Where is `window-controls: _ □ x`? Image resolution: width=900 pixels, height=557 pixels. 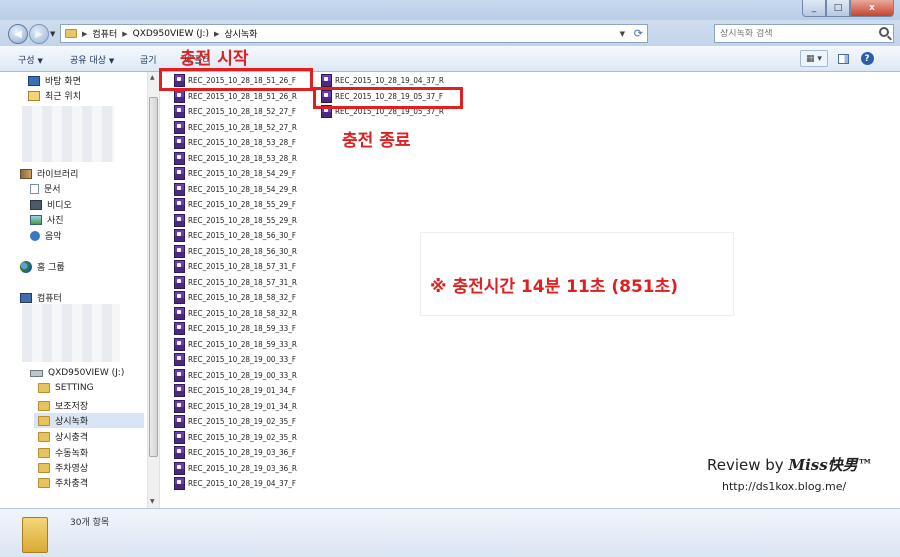
window-controls: _ □ x is located at coordinates (848, 8).